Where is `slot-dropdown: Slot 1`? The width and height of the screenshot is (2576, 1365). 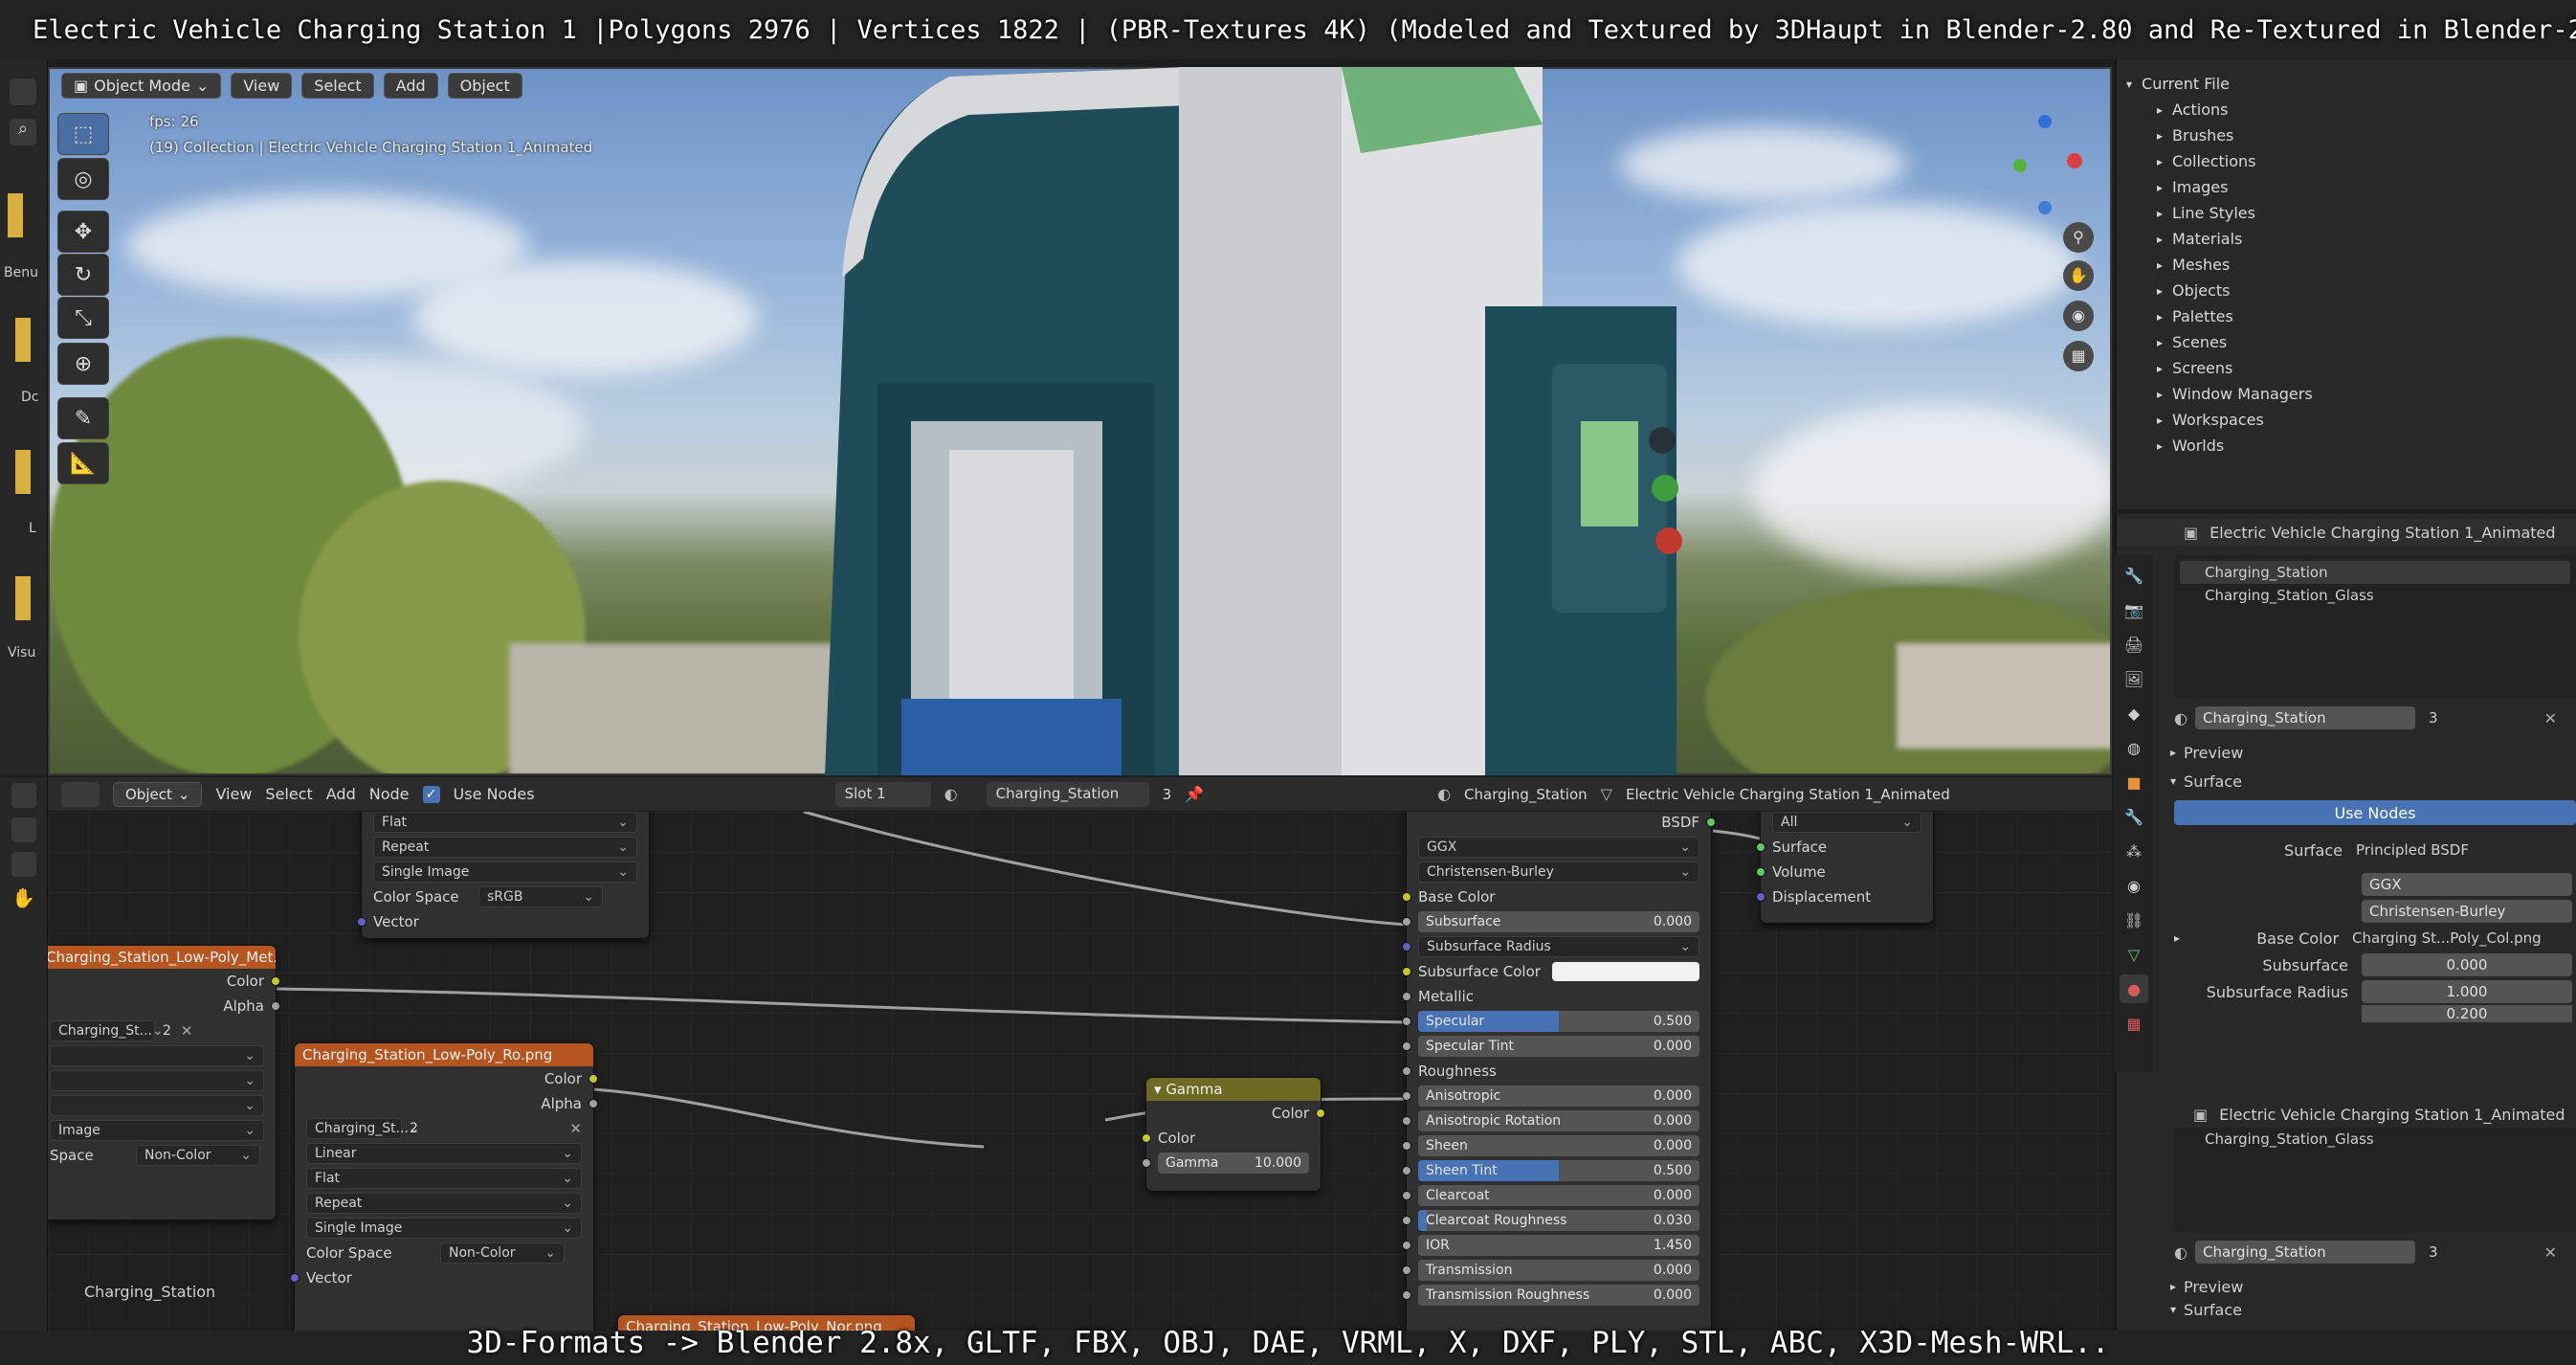
slot-dropdown: Slot 1 is located at coordinates (882, 794).